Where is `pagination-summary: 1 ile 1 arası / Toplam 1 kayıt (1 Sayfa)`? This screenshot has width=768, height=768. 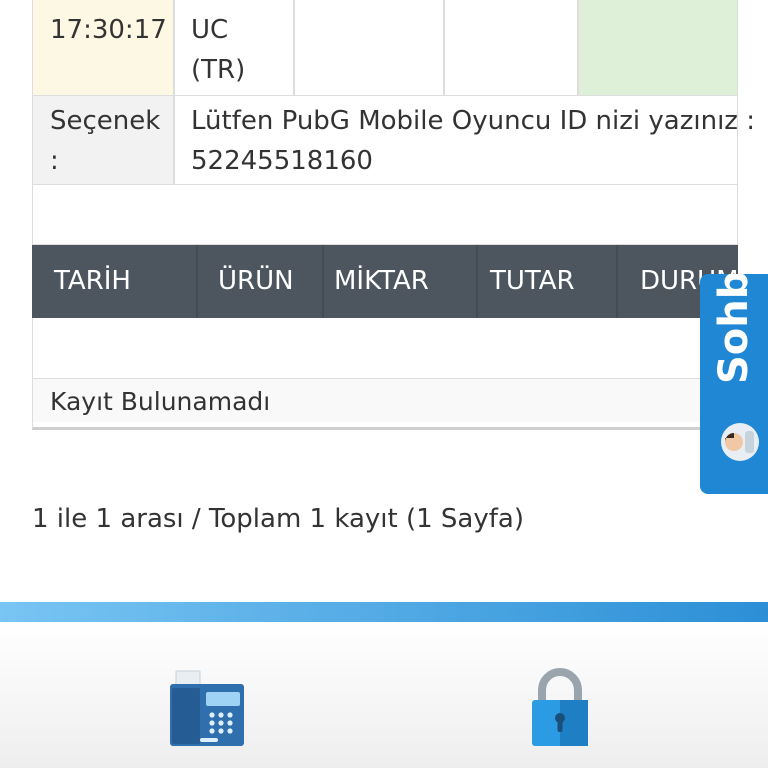 pagination-summary: 1 ile 1 arası / Toplam 1 kayıt (1 Sayfa) is located at coordinates (278, 519).